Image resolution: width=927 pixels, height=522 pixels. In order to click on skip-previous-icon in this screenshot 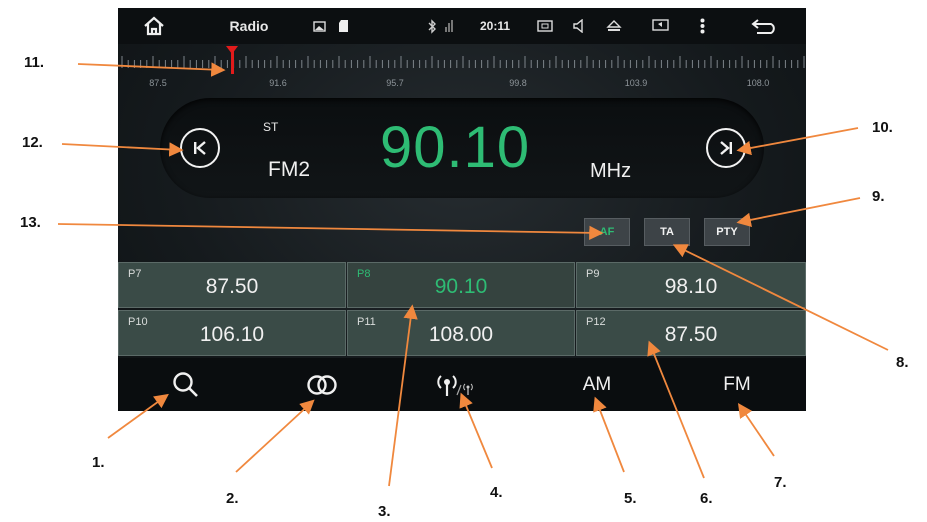, I will do `click(200, 148)`.